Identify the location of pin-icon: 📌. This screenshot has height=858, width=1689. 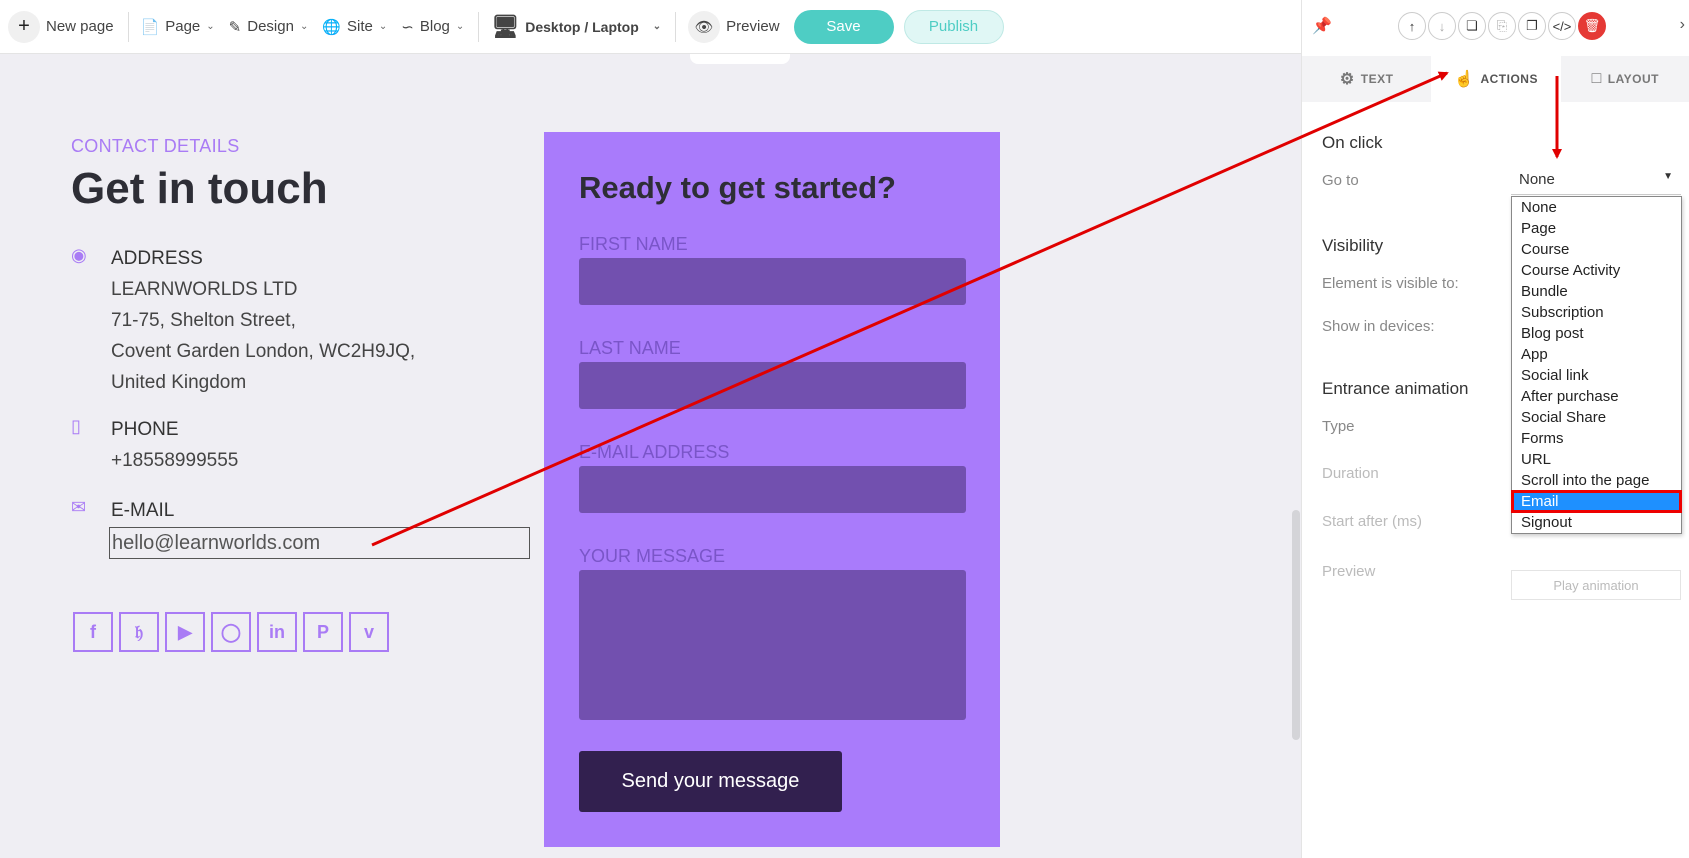
(1322, 26).